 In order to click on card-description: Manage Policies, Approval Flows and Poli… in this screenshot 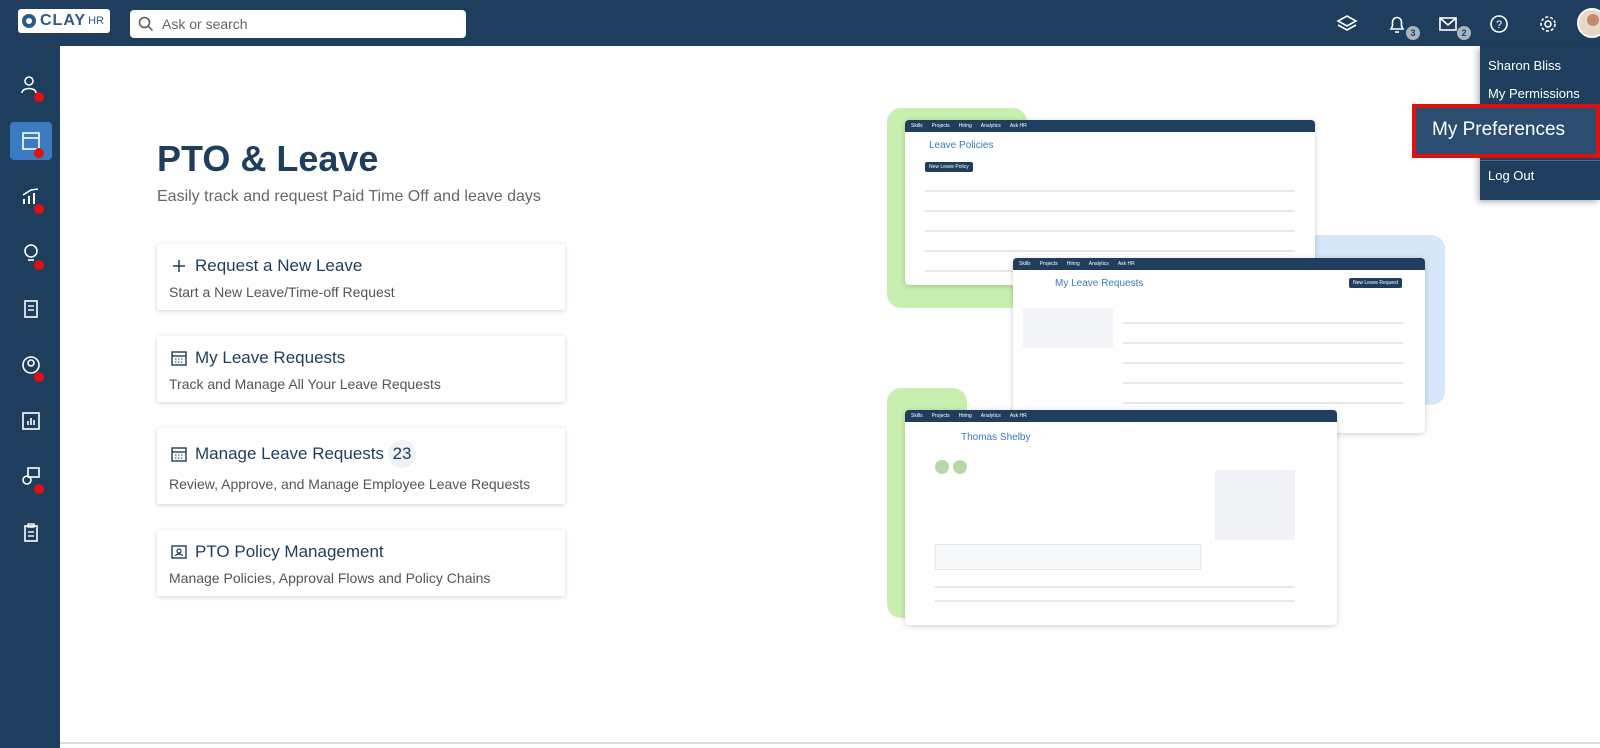, I will do `click(330, 578)`.